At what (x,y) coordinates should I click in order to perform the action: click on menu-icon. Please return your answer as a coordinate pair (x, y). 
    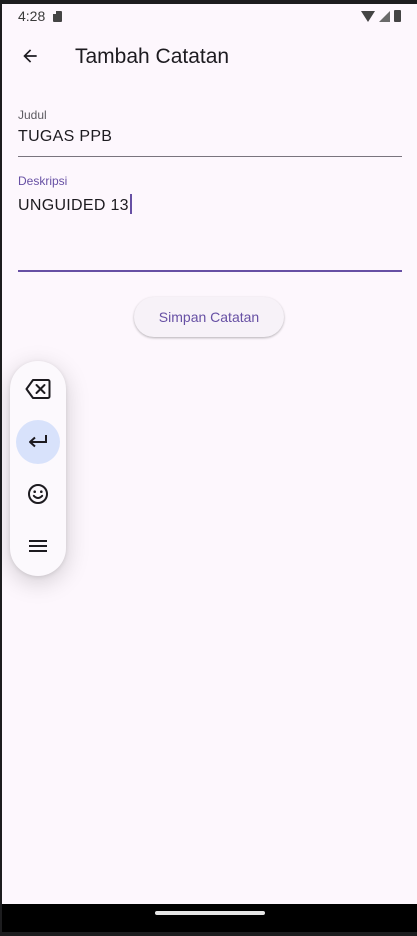
    Looking at the image, I should click on (38, 546).